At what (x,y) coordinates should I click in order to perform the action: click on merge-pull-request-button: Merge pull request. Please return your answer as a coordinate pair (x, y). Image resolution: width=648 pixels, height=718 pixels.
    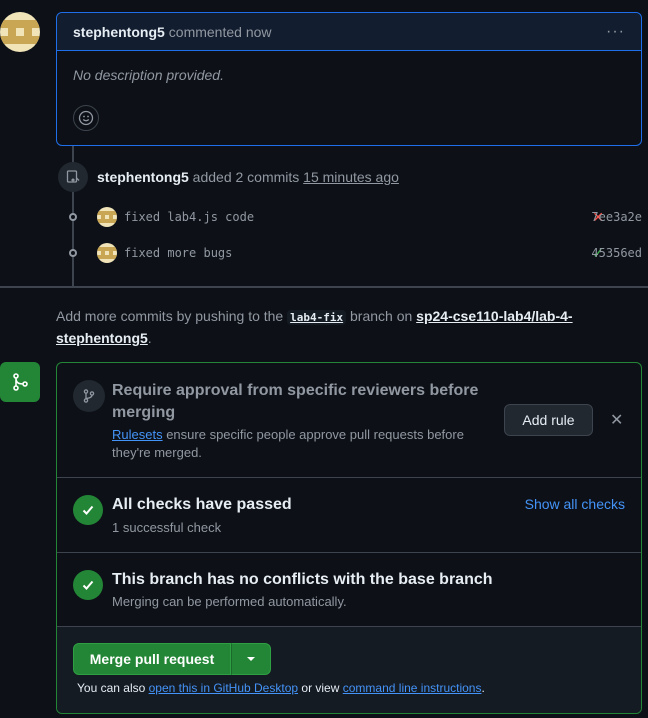
    Looking at the image, I should click on (152, 659).